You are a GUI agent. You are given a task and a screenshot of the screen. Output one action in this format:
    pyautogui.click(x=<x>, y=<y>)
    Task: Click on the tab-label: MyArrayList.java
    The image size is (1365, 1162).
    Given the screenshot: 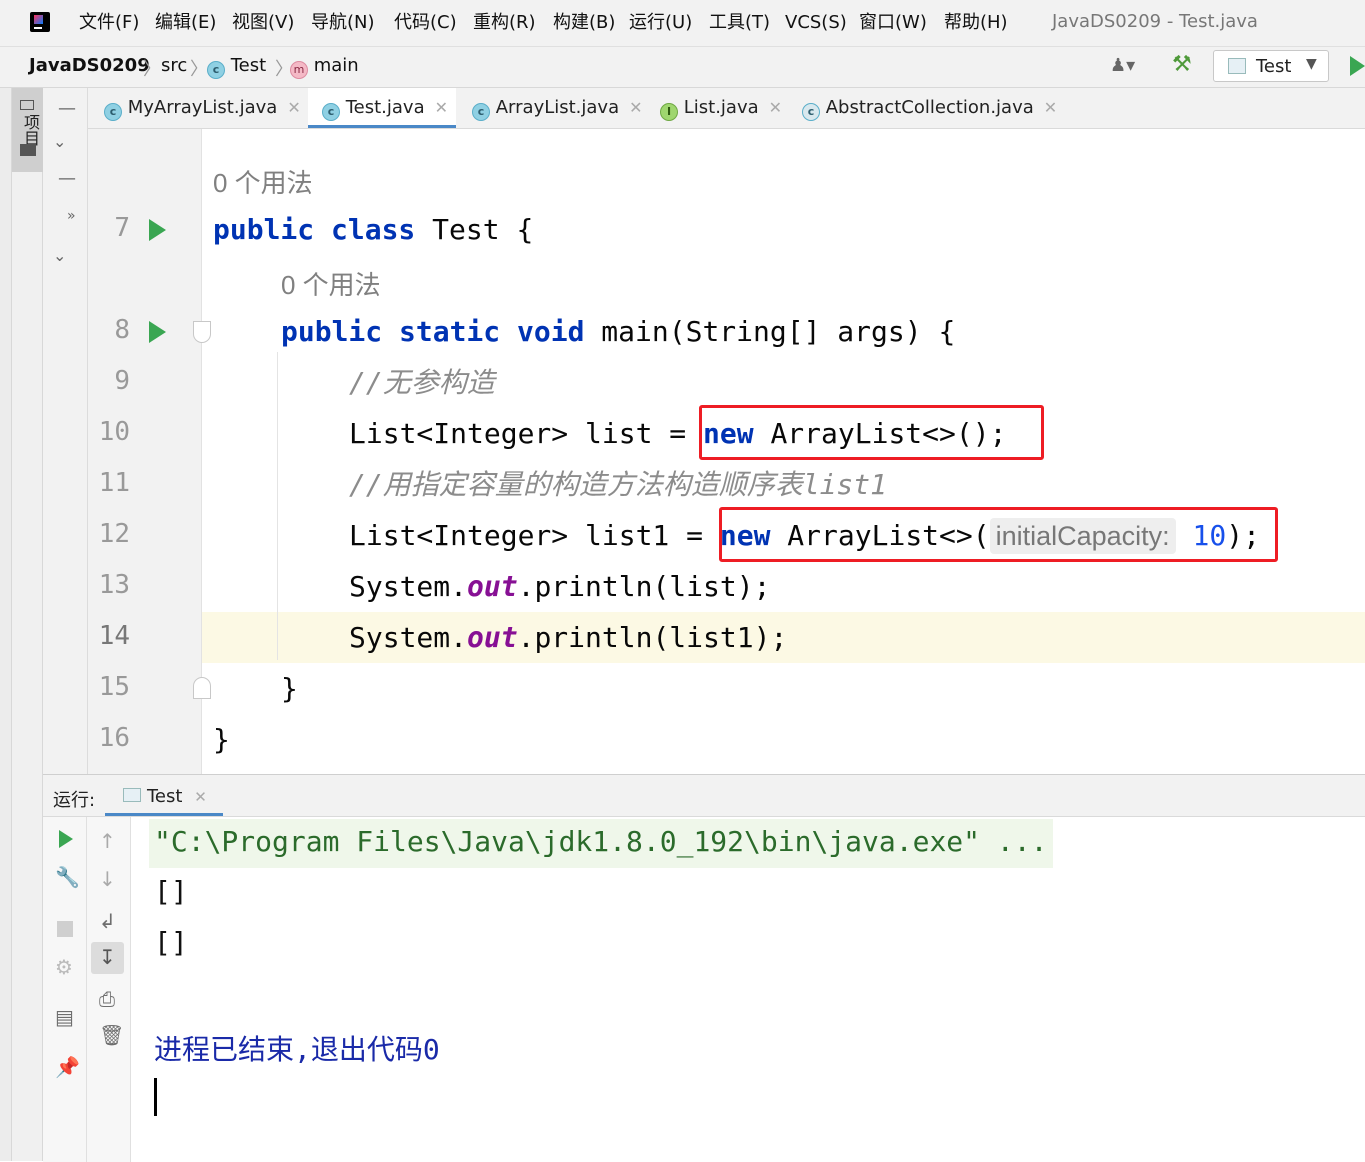 What is the action you would take?
    pyautogui.click(x=202, y=107)
    